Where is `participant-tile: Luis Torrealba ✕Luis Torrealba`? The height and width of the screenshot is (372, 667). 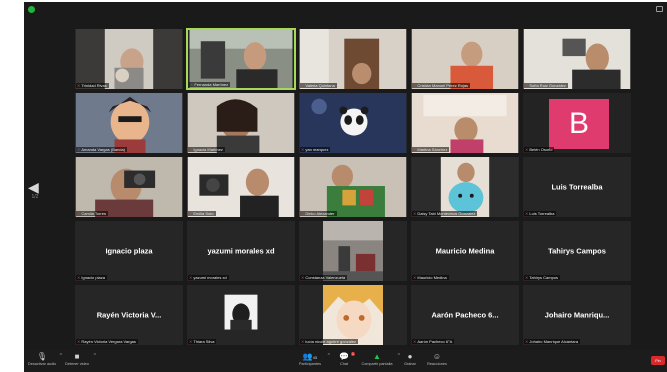
participant-tile: Luis Torrealba ✕Luis Torrealba is located at coordinates (577, 187).